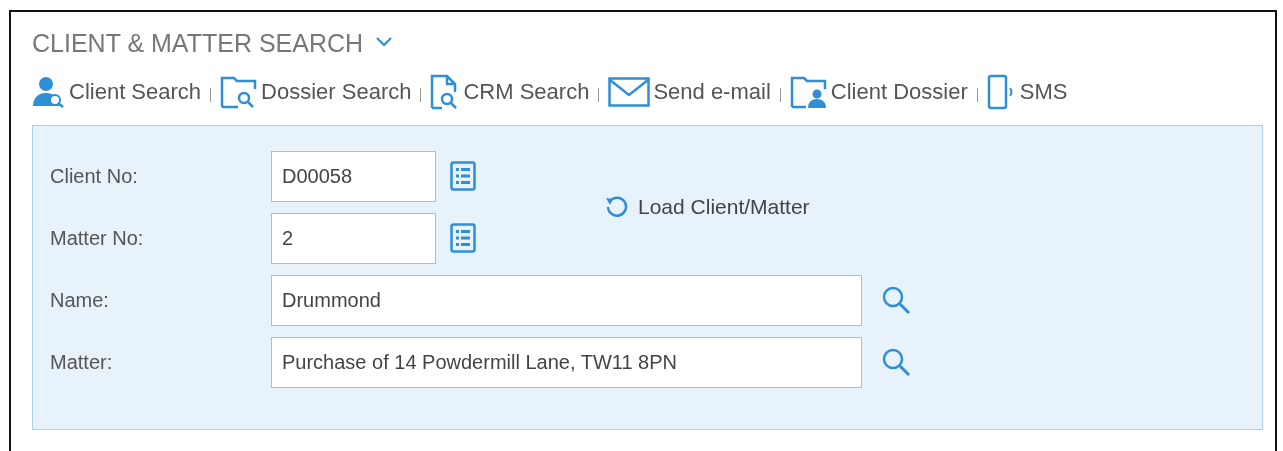 The width and height of the screenshot is (1283, 451). I want to click on field-label: Client No:, so click(94, 176).